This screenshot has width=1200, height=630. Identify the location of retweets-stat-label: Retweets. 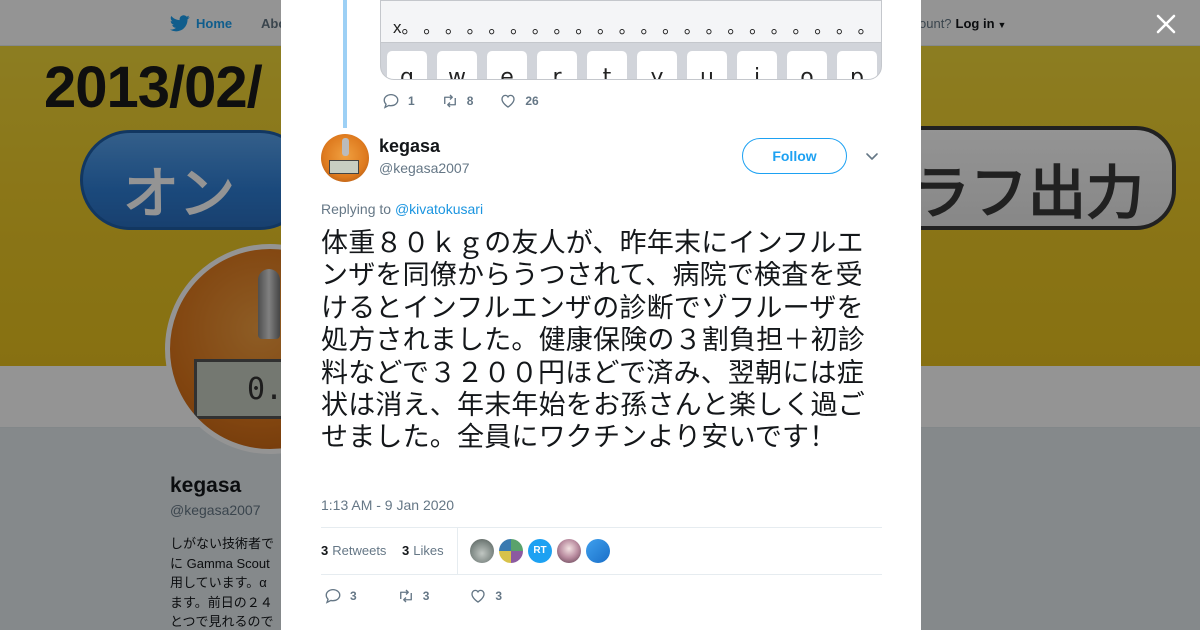
(359, 550).